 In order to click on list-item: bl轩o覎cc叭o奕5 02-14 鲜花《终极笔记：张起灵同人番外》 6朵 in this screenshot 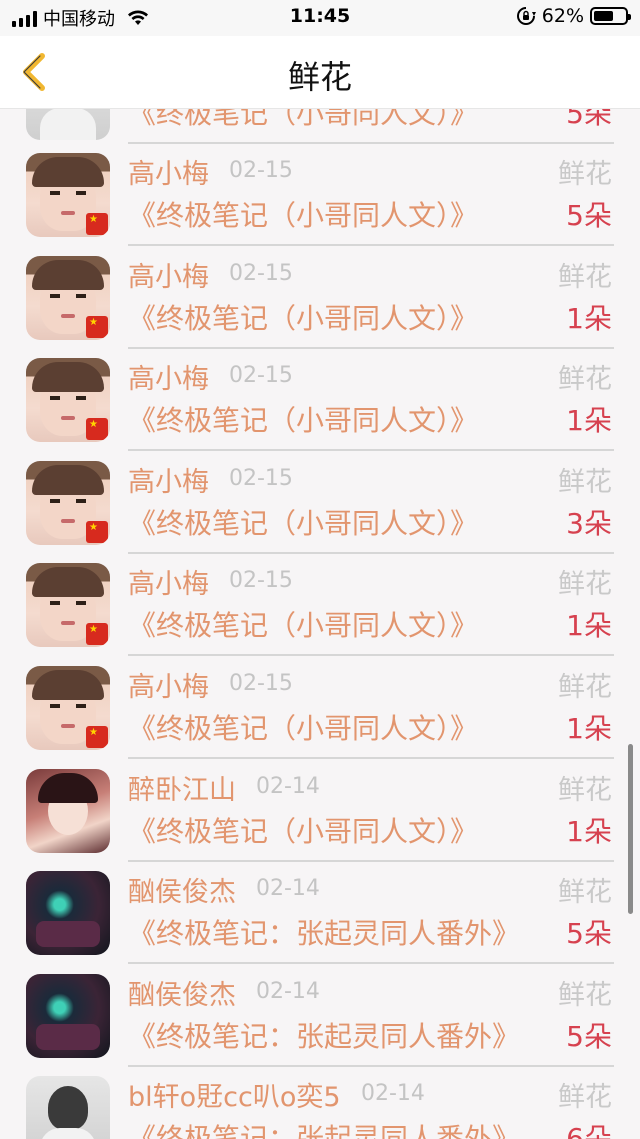, I will do `click(320, 1103)`.